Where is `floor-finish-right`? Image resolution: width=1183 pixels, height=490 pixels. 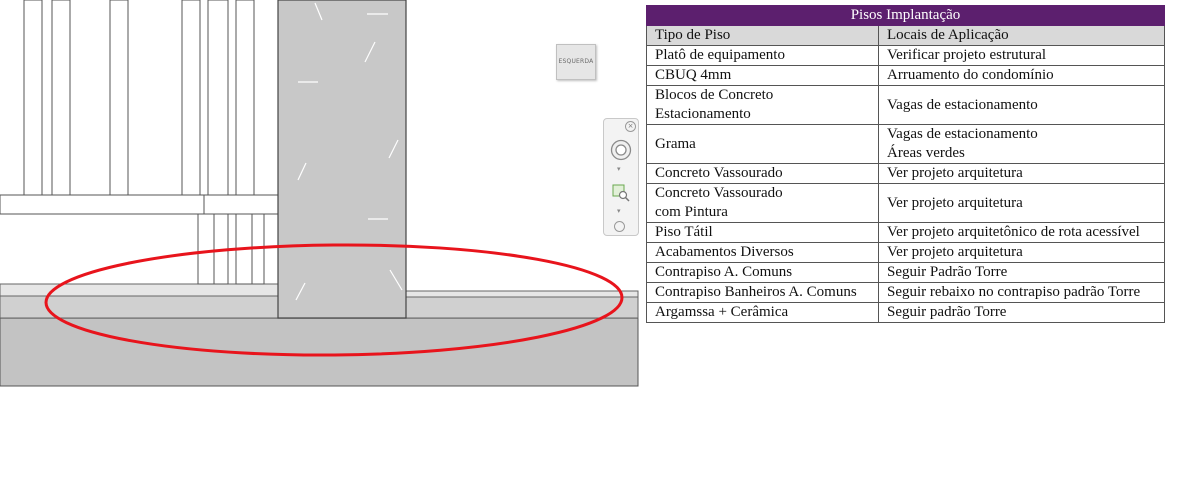
floor-finish-right is located at coordinates (522, 294).